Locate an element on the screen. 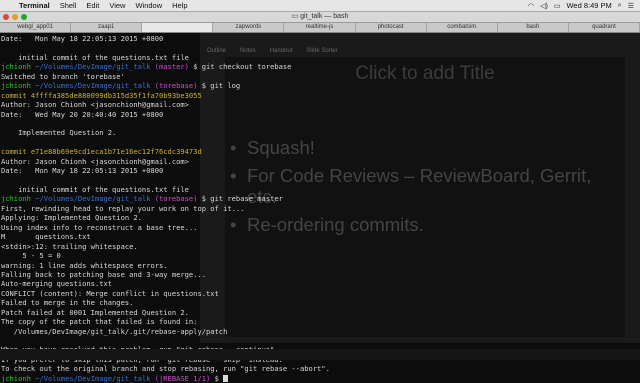  folder-icon: ▭ is located at coordinates (296, 16).